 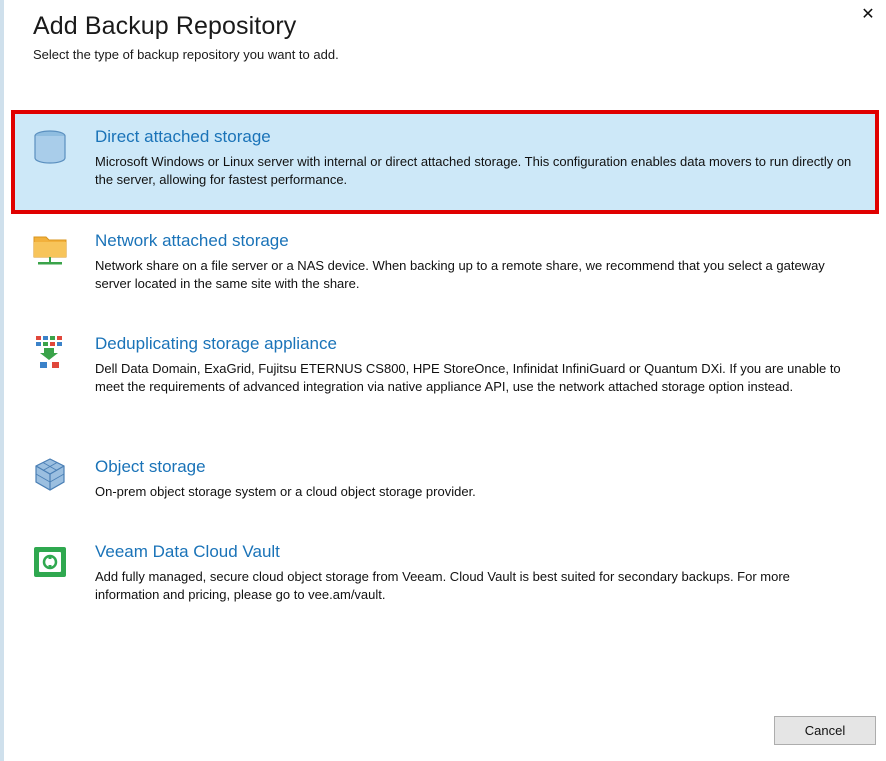 I want to click on close-button: ✕, so click(x=868, y=15).